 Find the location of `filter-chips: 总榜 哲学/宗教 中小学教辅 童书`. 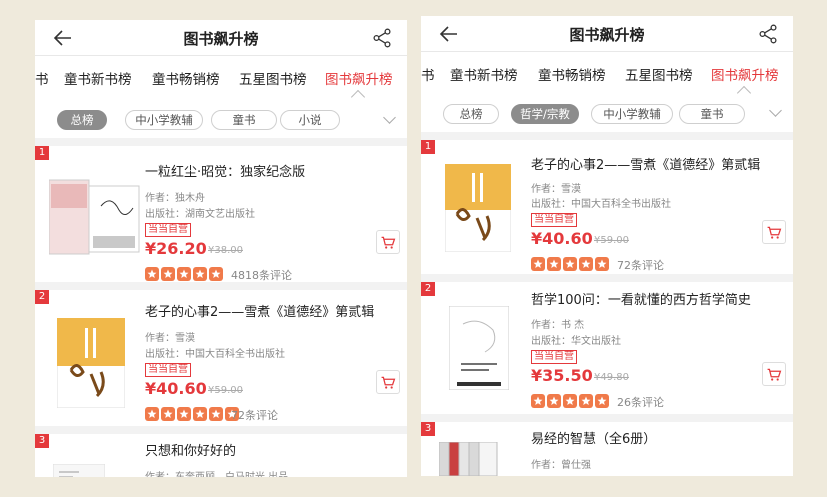

filter-chips: 总榜 哲学/宗教 中小学教辅 童书 is located at coordinates (607, 116).